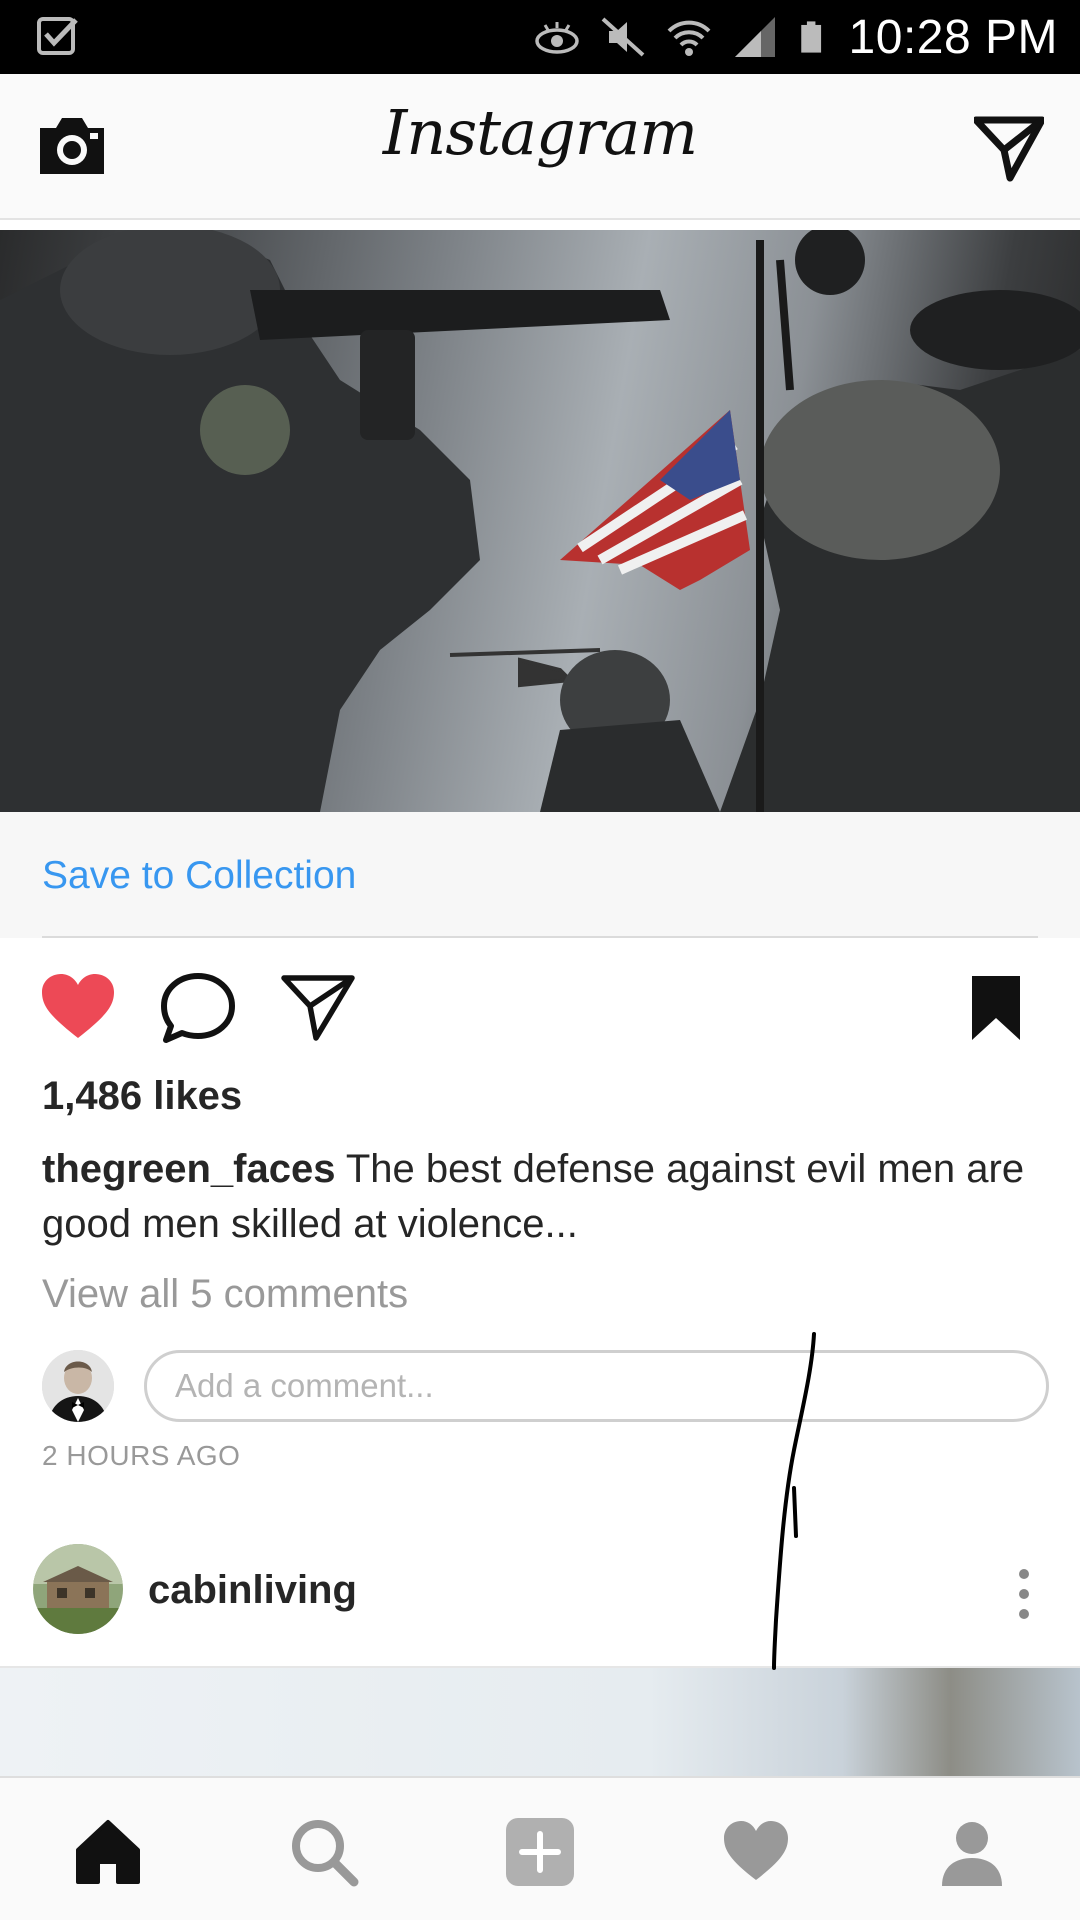 The height and width of the screenshot is (1920, 1080). I want to click on bookmark-icon, so click(996, 1008).